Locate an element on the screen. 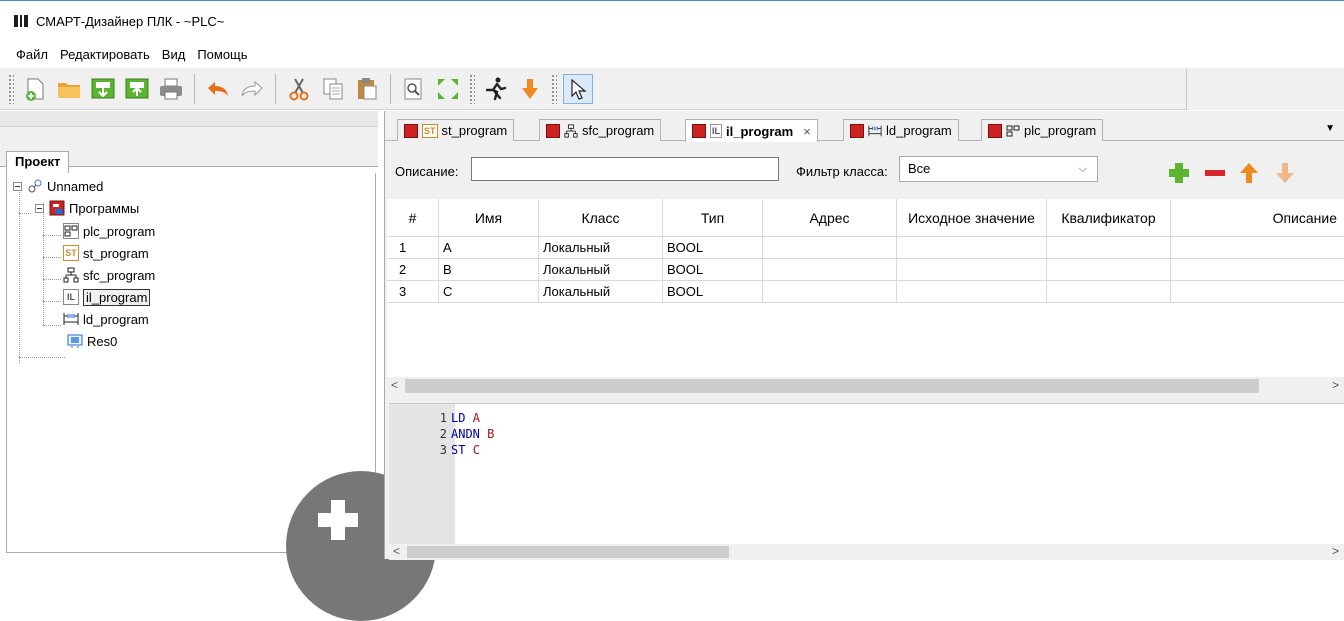  move-down-icon is located at coordinates (1285, 173).